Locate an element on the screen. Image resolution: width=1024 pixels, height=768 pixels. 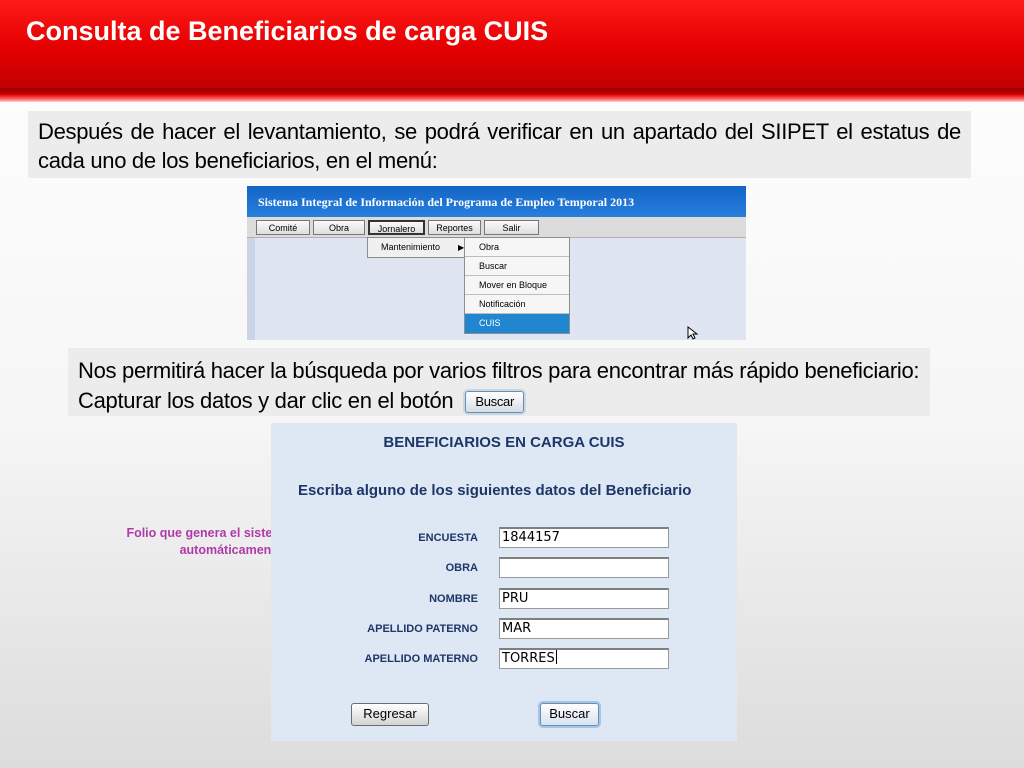
submenu-mantenimiento: Mantenimiento ▶ is located at coordinates (416, 247).